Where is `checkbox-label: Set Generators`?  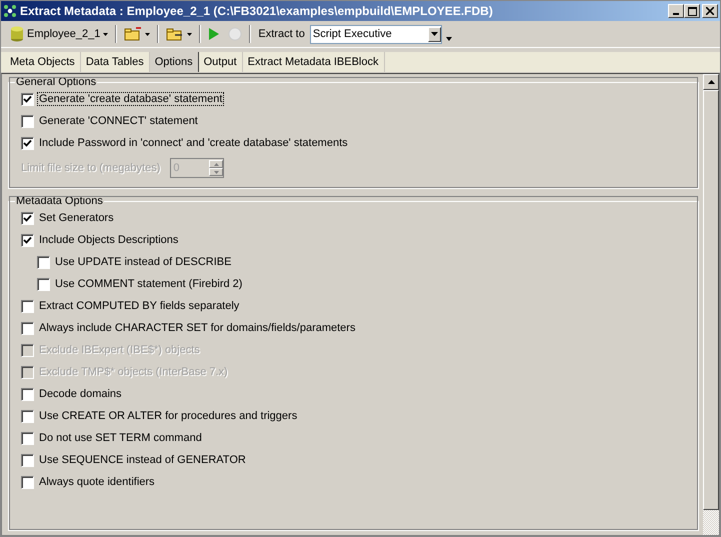 checkbox-label: Set Generators is located at coordinates (76, 218).